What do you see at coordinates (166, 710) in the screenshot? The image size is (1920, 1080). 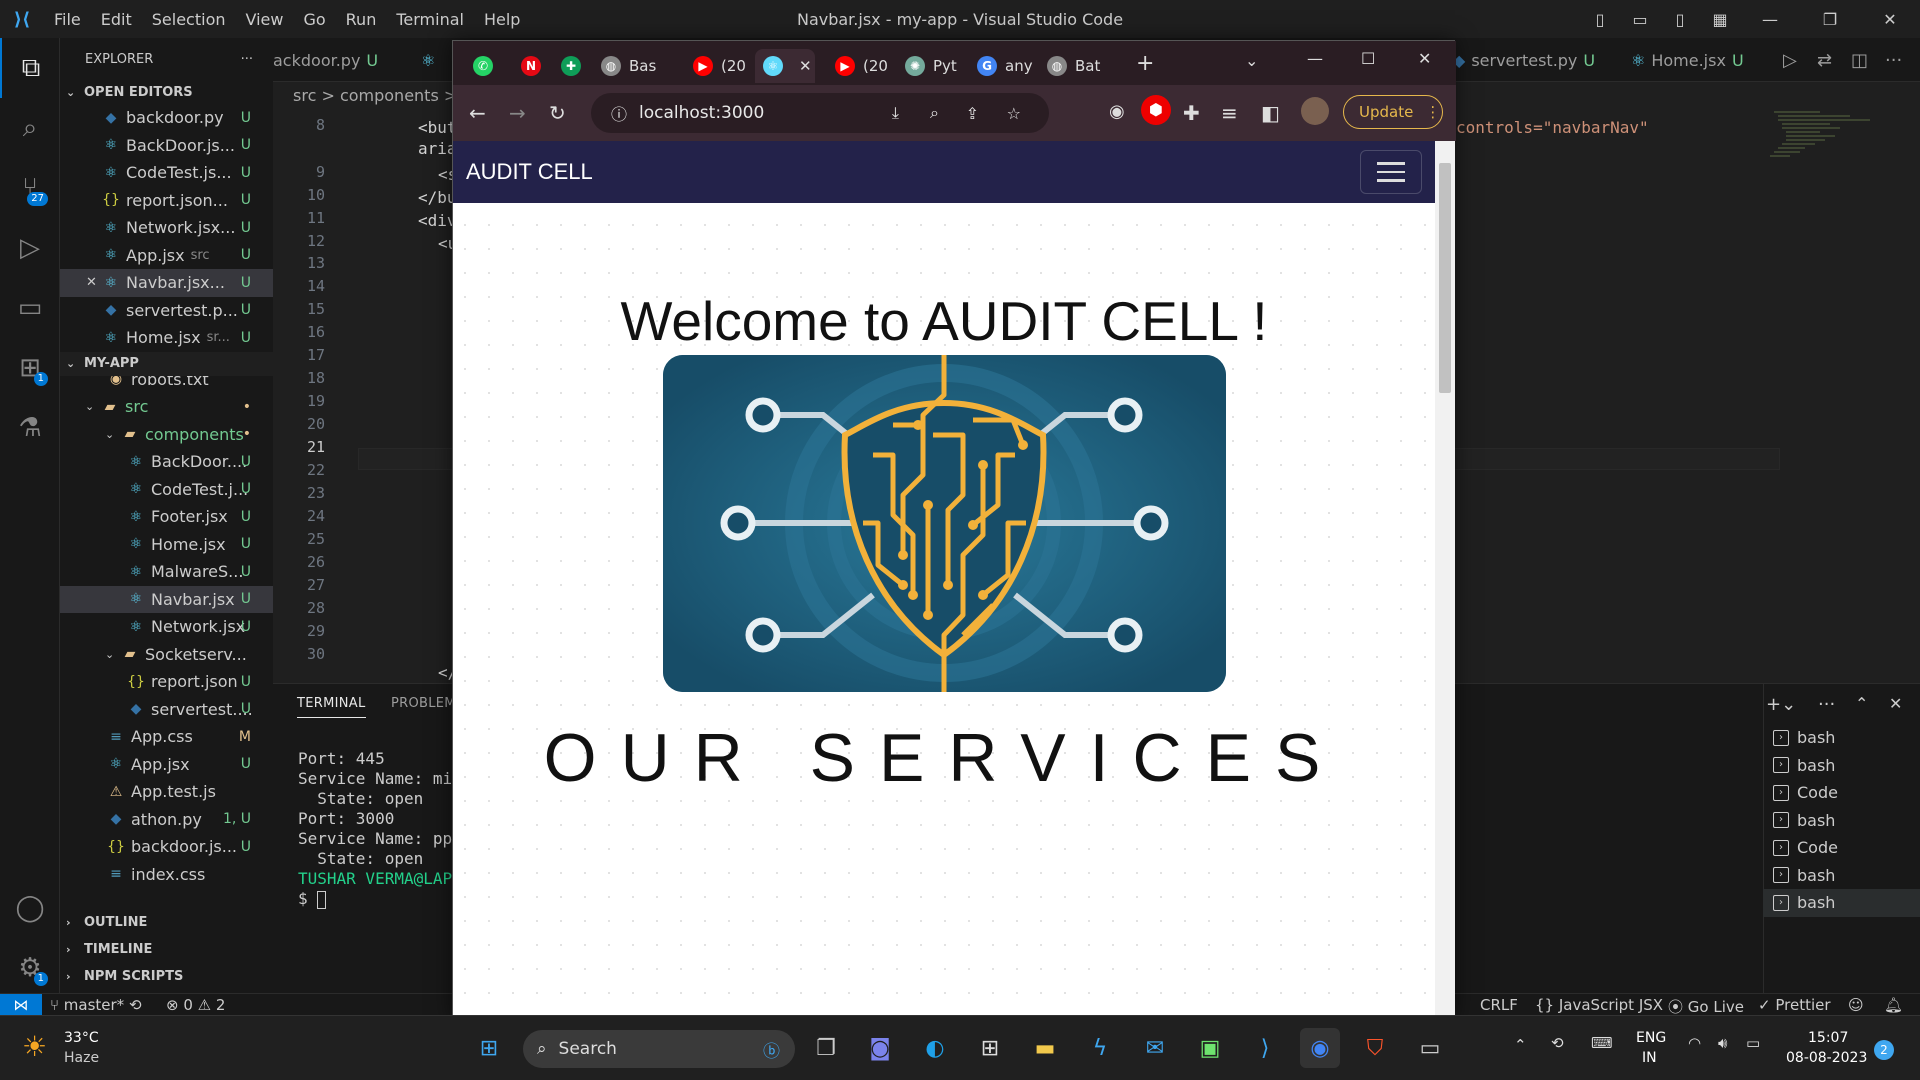 I see `tree-file: ◆ servertest.... U` at bounding box center [166, 710].